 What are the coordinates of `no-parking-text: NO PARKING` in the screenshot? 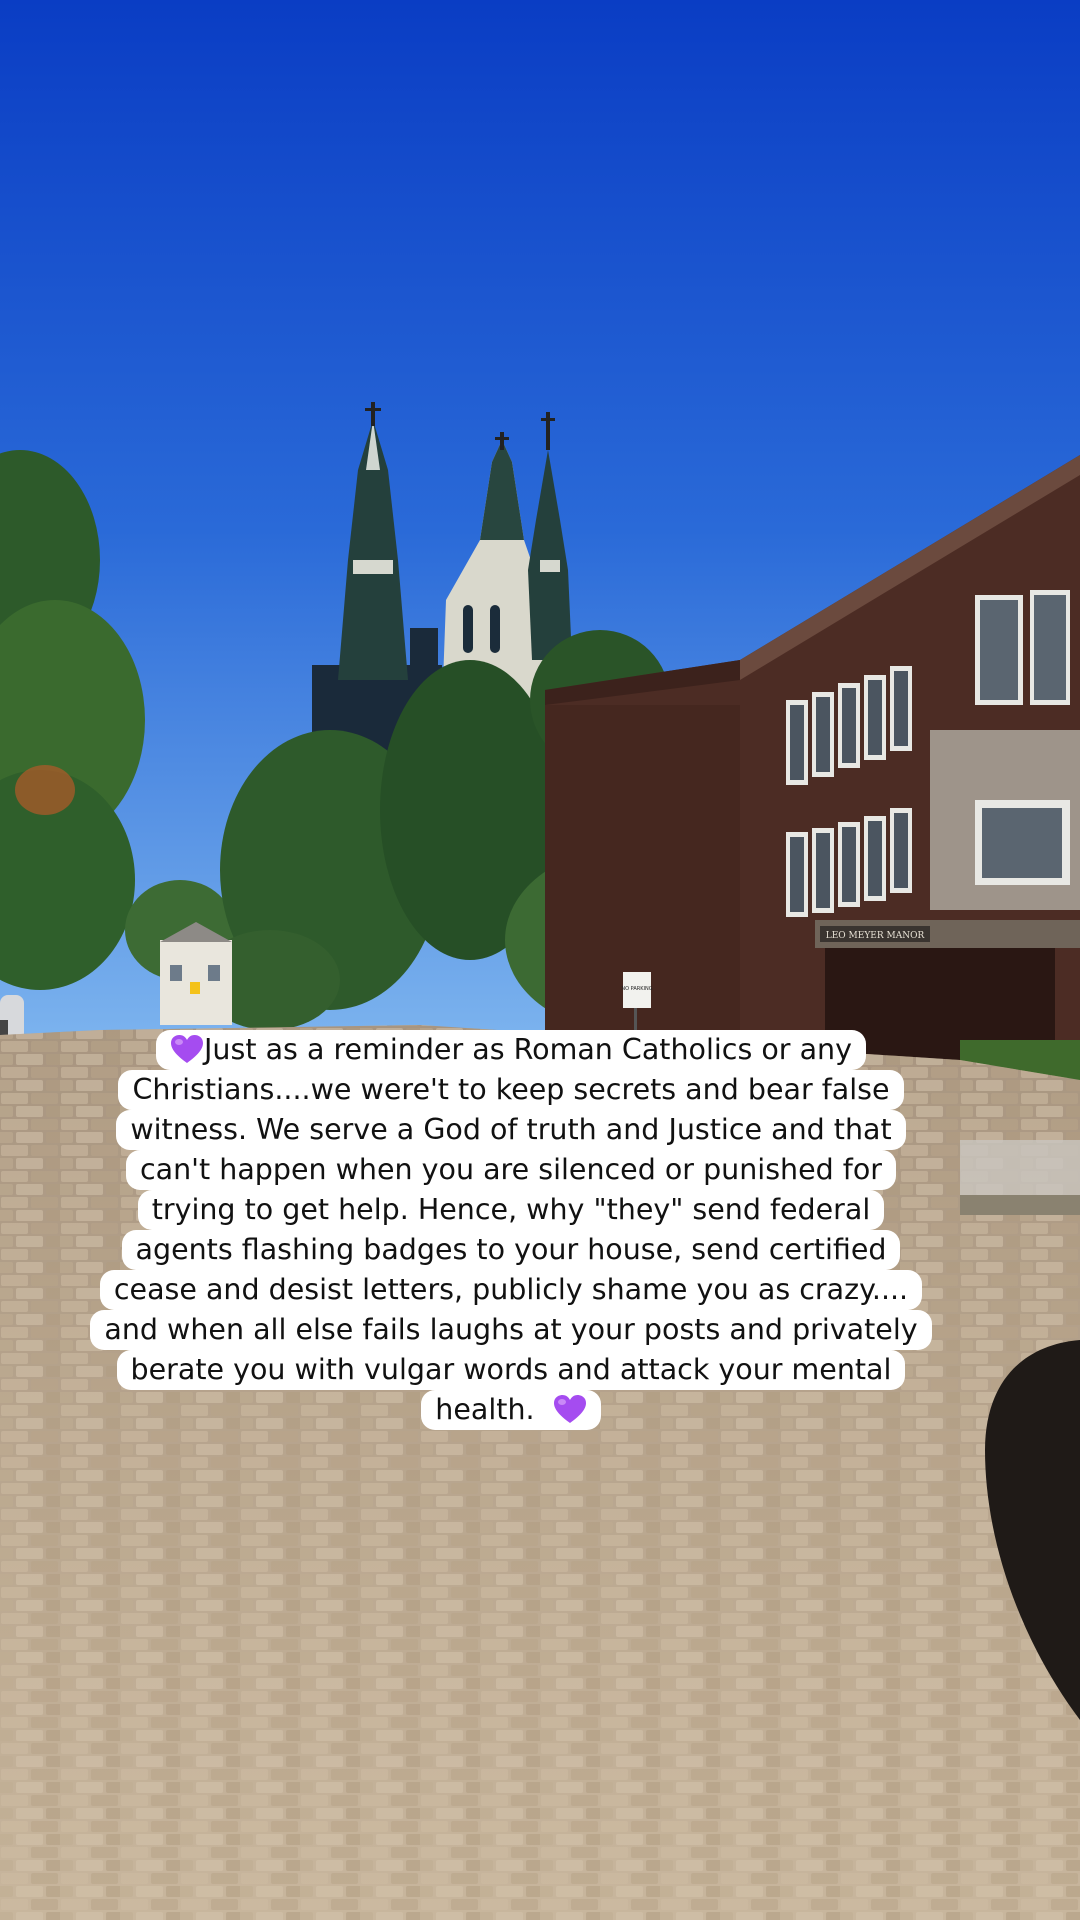 It's located at (636, 989).